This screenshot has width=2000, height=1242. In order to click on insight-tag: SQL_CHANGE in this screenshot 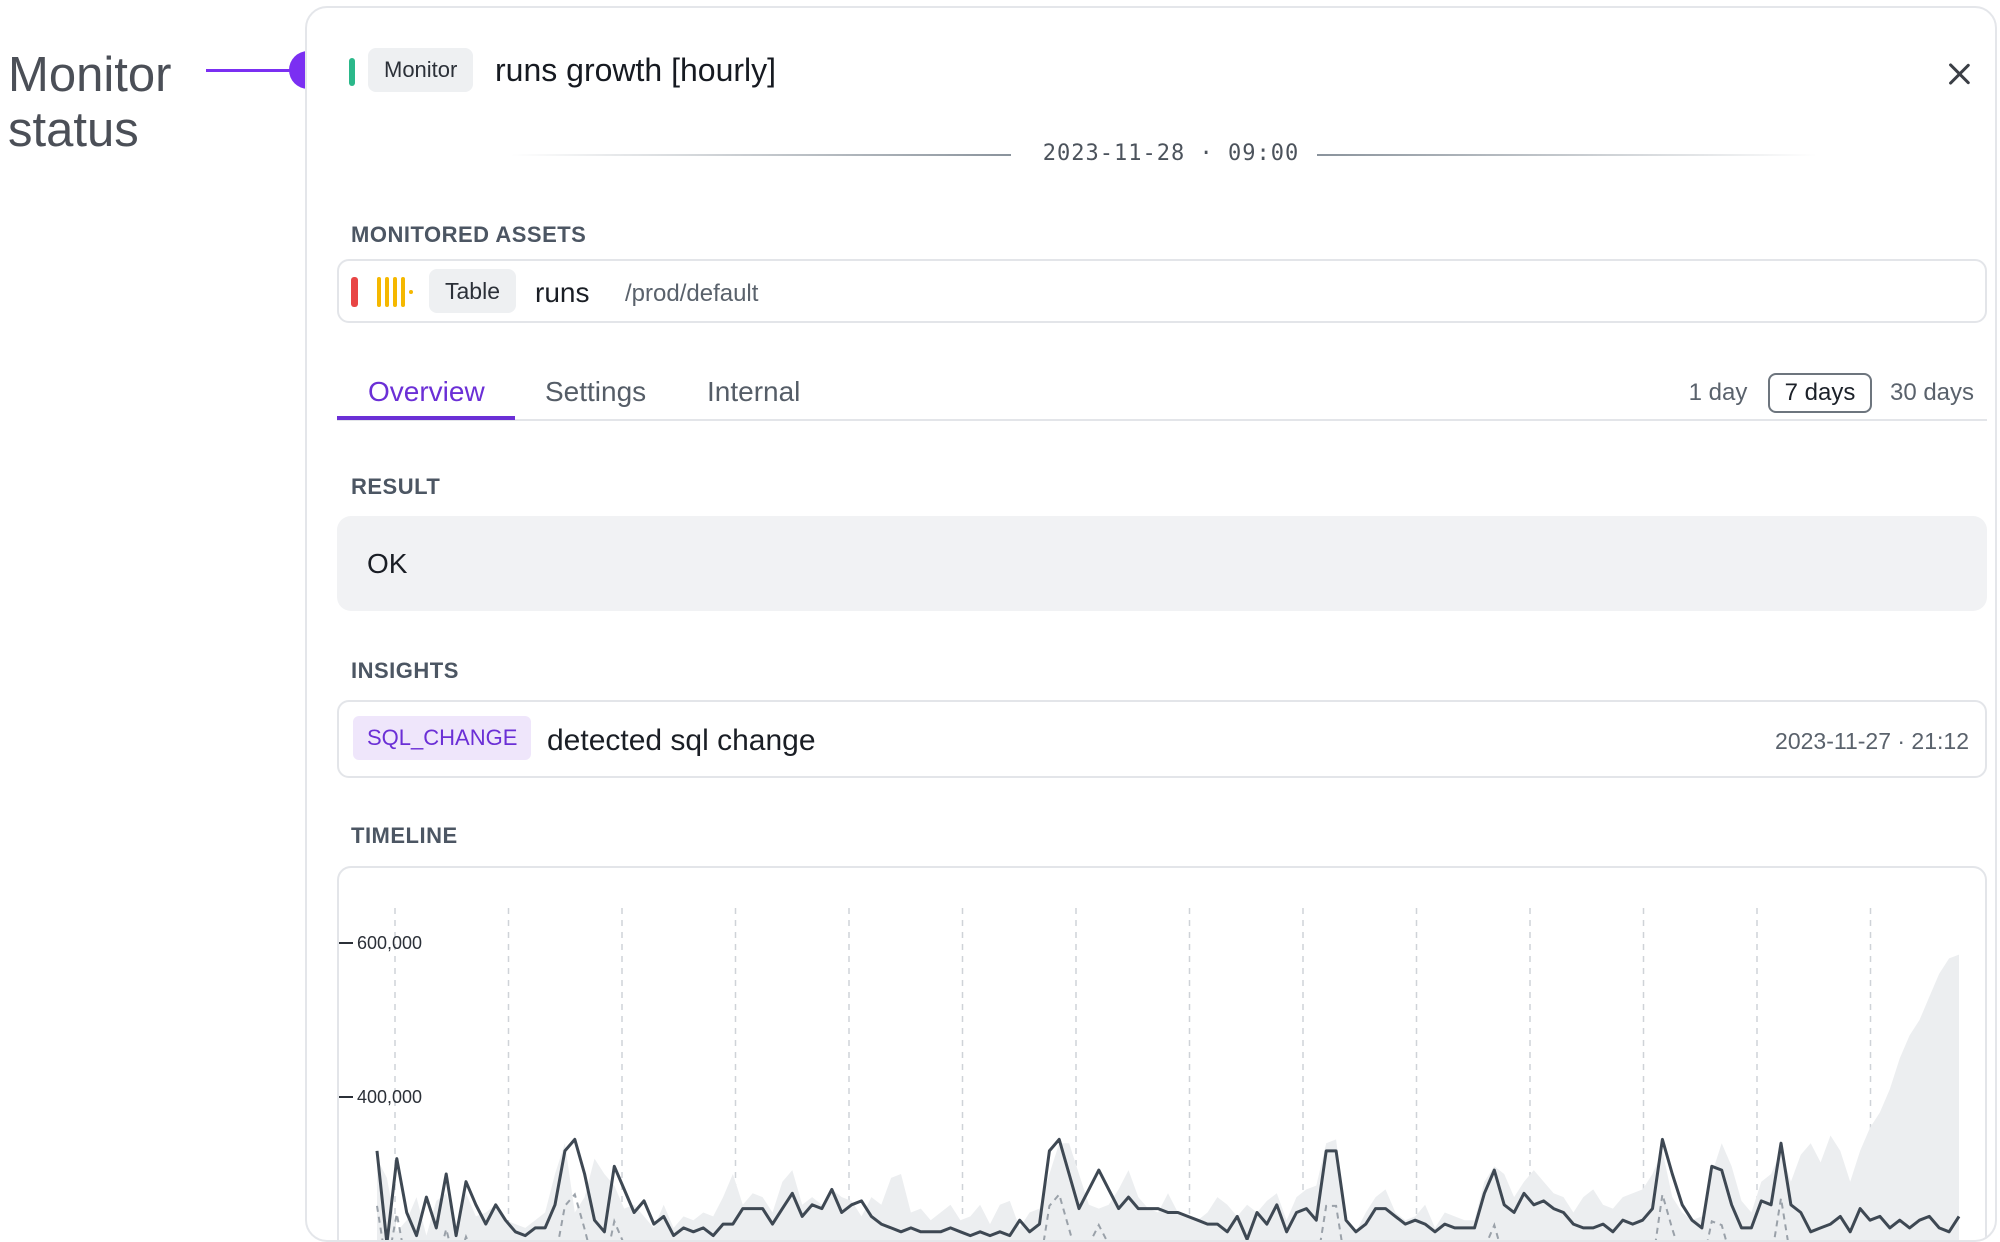, I will do `click(442, 738)`.